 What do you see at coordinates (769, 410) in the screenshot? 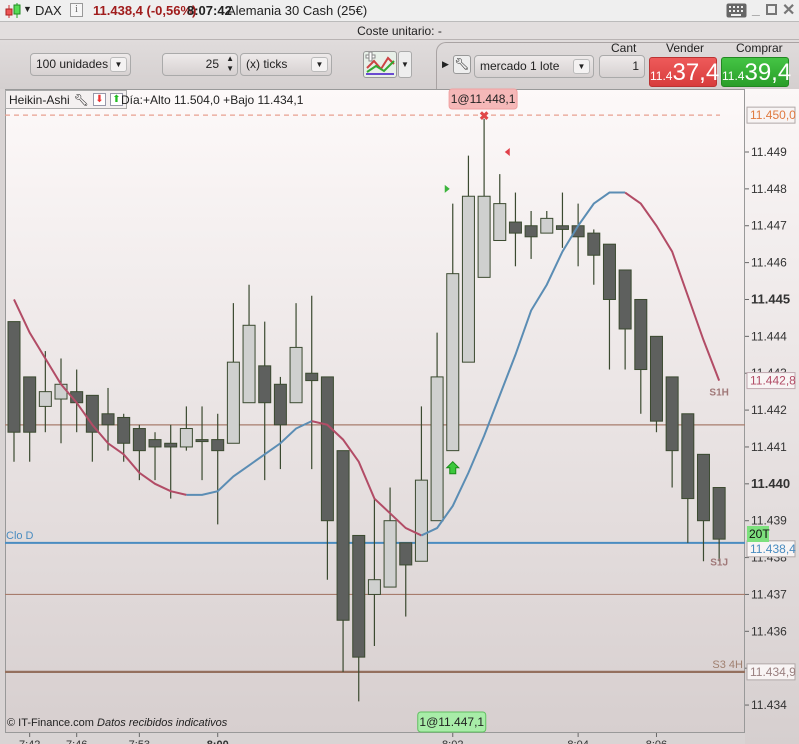
I see `y-tick-label: 11.442` at bounding box center [769, 410].